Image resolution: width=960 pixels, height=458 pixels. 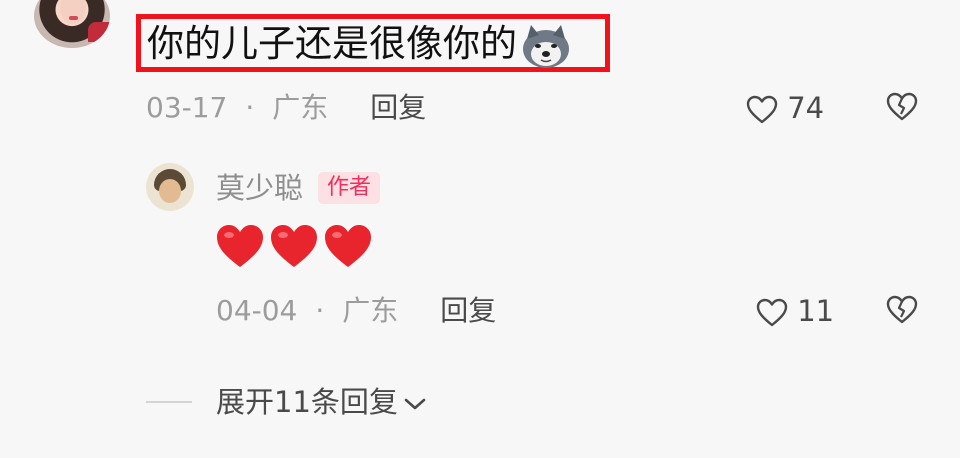 I want to click on reply-dislike-button, so click(x=902, y=312).